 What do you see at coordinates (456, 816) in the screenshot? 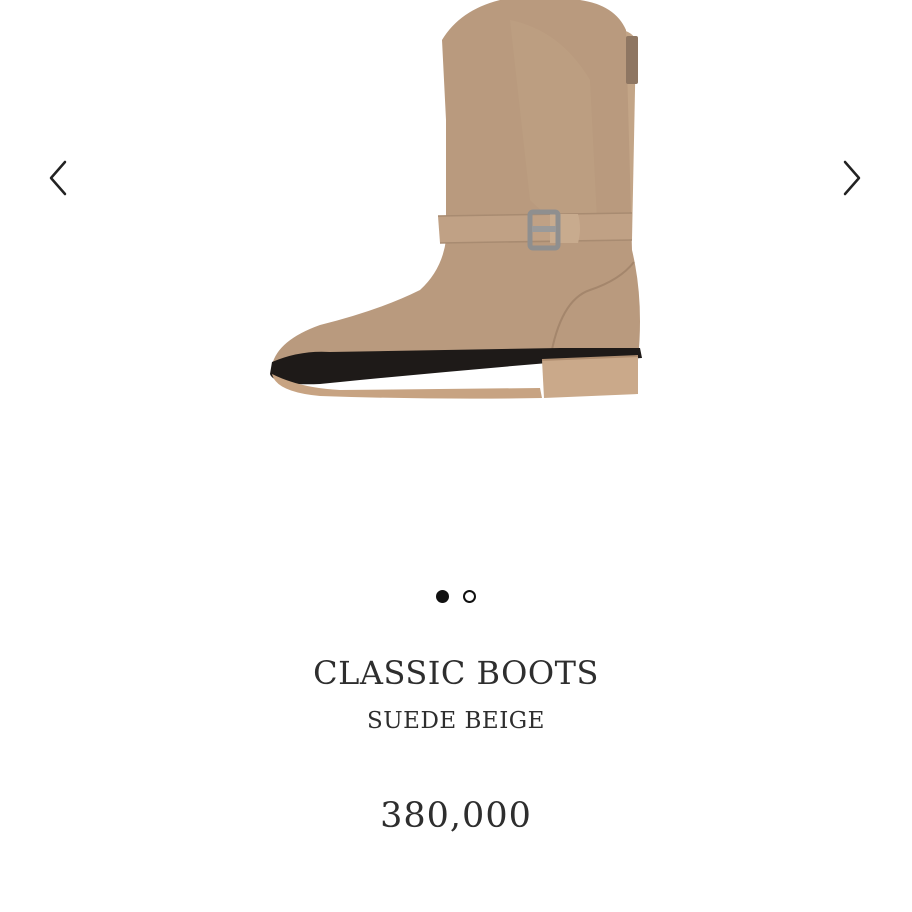
I see `product-price: 380,000` at bounding box center [456, 816].